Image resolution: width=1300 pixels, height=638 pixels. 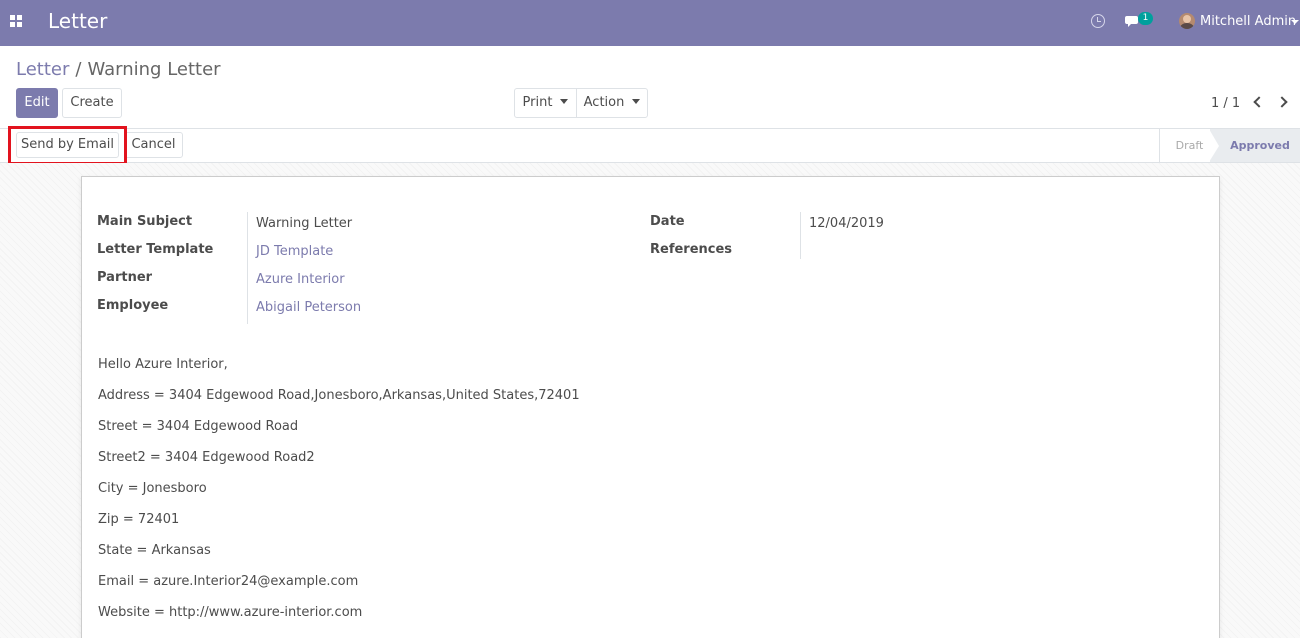 What do you see at coordinates (1259, 102) in the screenshot?
I see `pager-previous-icon` at bounding box center [1259, 102].